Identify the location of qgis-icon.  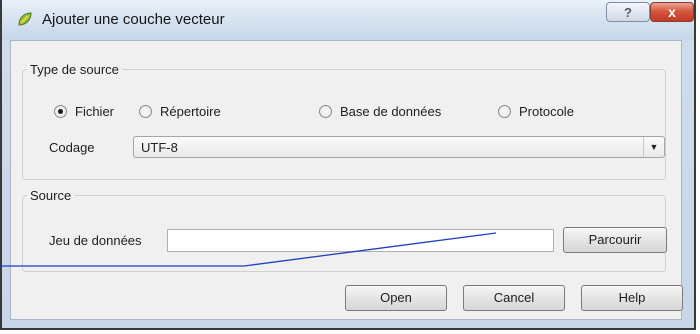
(25, 19).